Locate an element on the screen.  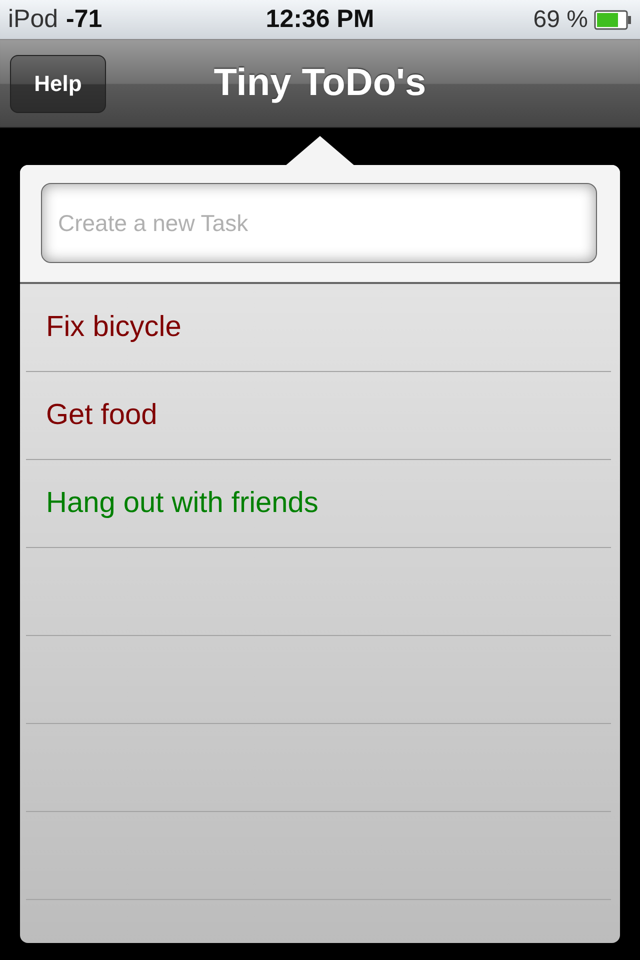
battery-icon is located at coordinates (613, 20).